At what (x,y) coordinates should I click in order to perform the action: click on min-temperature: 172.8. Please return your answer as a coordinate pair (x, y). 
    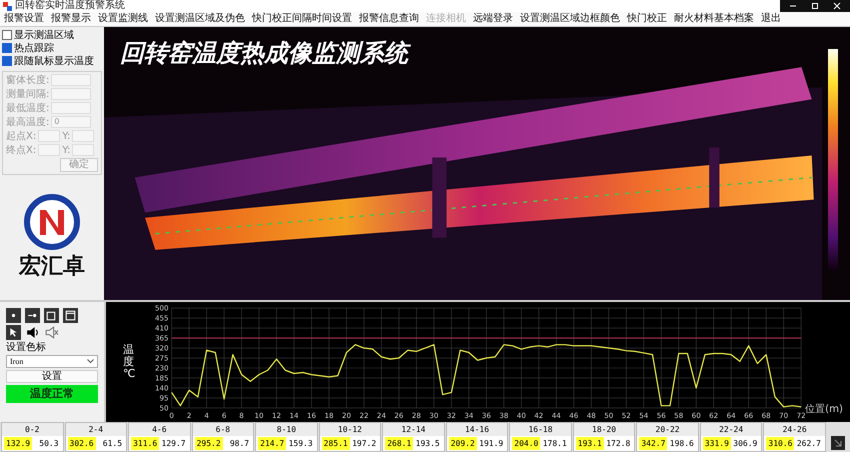
    Looking at the image, I should click on (618, 444).